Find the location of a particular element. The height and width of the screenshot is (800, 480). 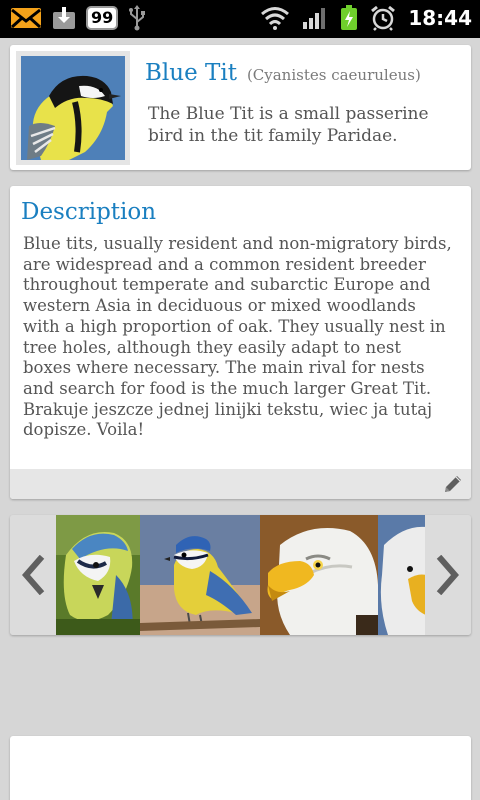

gallery-prev-button is located at coordinates (33, 575).